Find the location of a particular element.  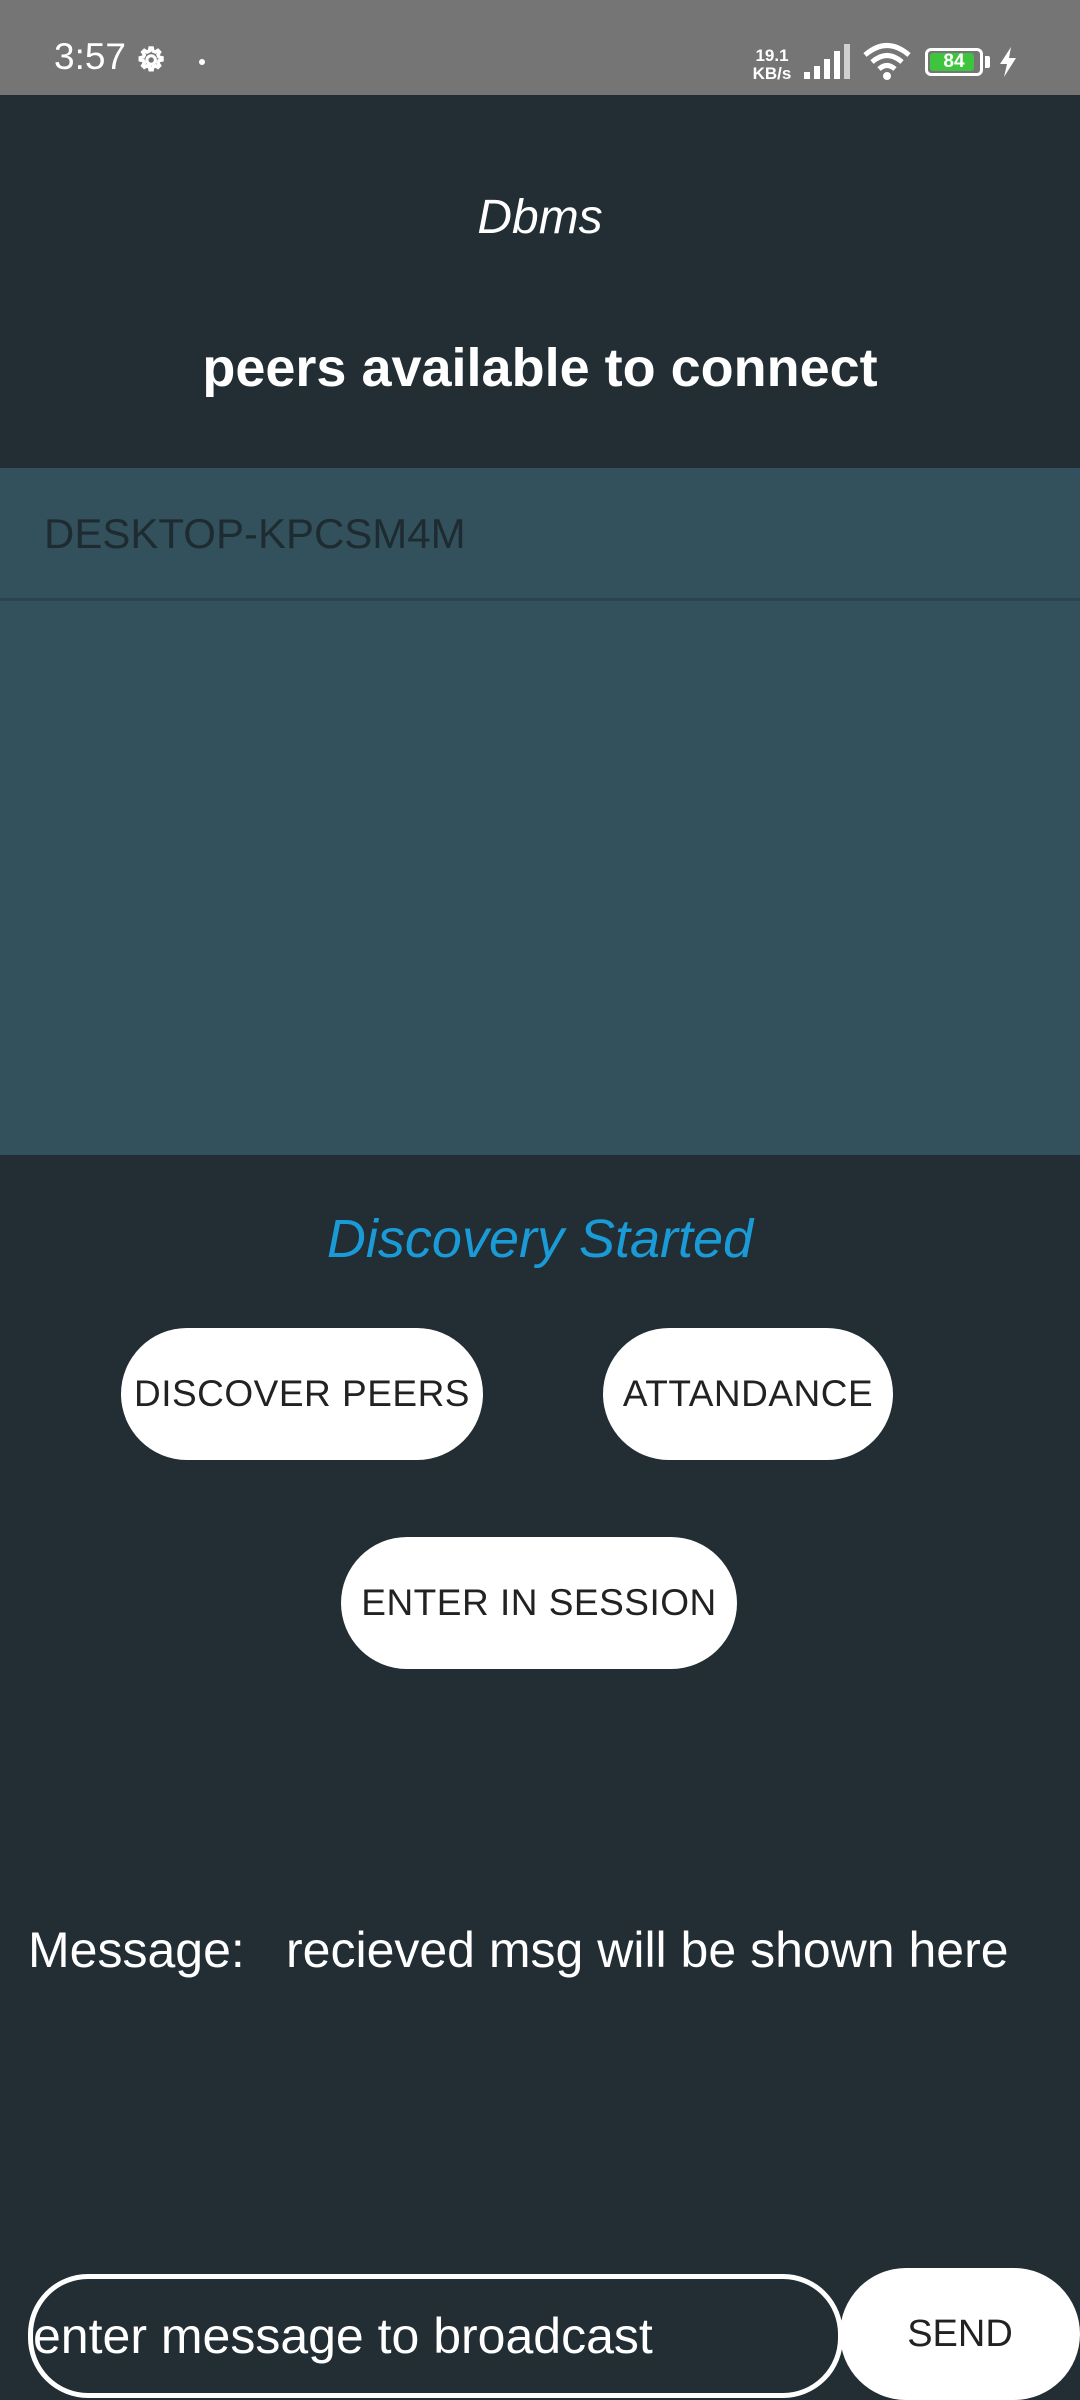

network-speed: 19.1 KB/s is located at coordinates (772, 65).